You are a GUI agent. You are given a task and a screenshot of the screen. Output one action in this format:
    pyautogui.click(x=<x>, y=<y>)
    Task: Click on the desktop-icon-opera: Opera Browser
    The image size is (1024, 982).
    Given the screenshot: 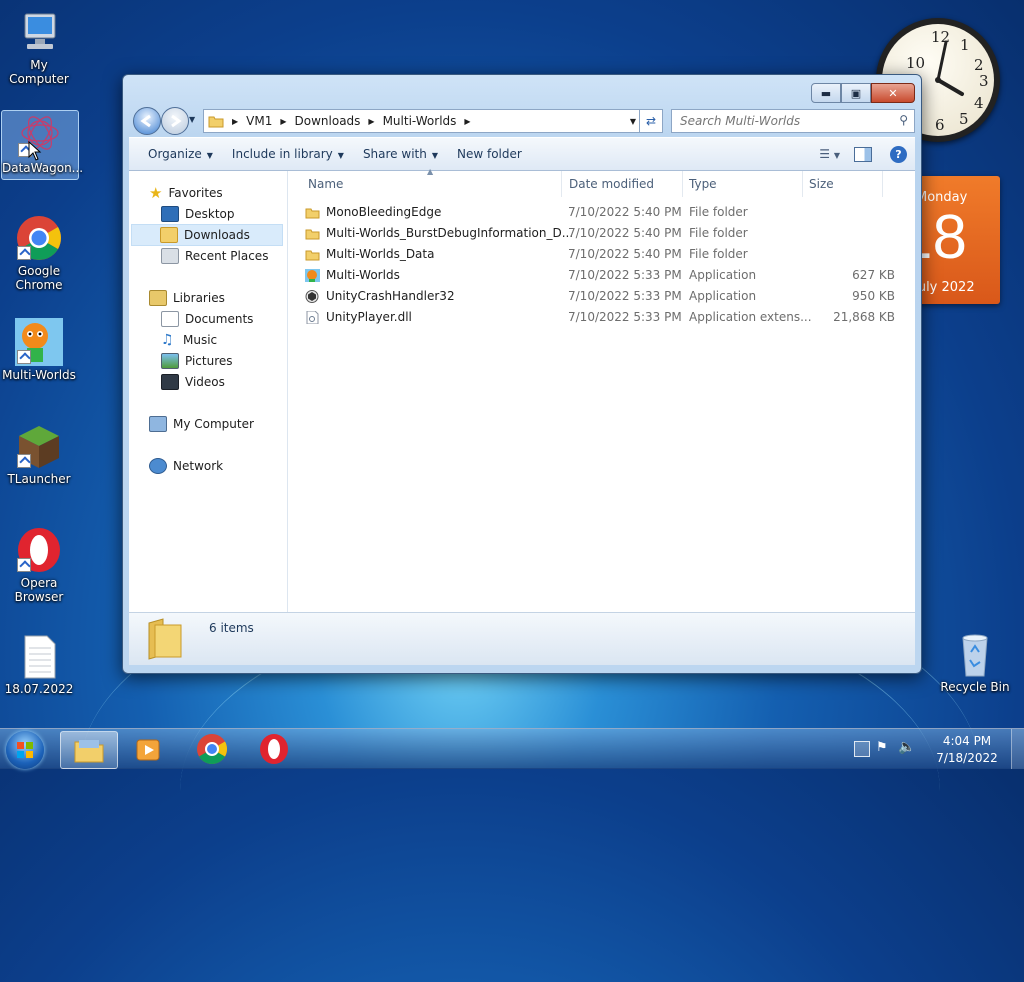 What is the action you would take?
    pyautogui.click(x=39, y=565)
    